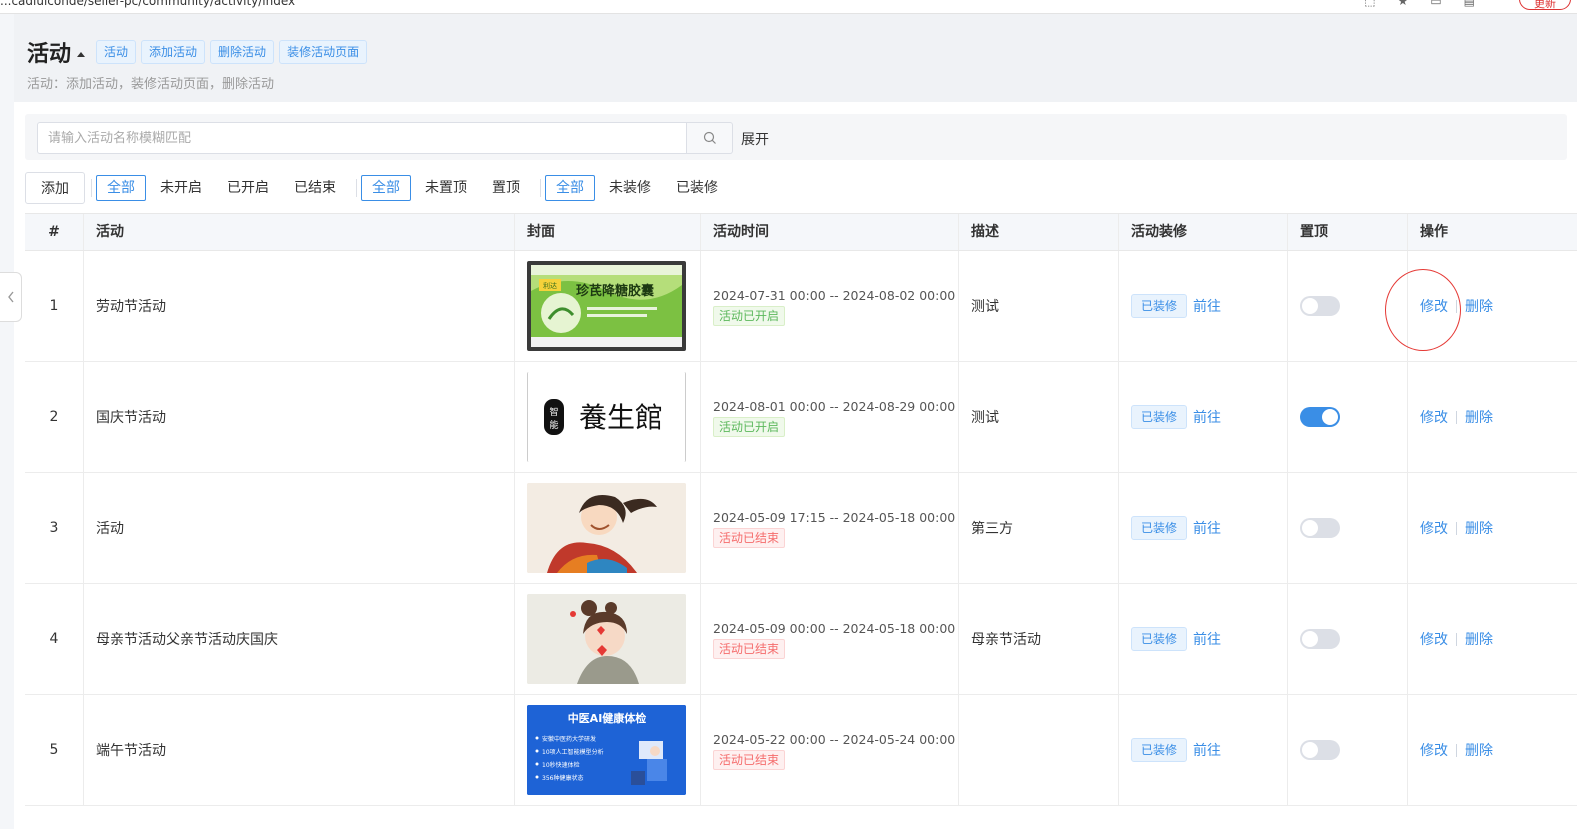 This screenshot has width=1577, height=829. I want to click on header-tag-delete: 删除活动, so click(242, 52).